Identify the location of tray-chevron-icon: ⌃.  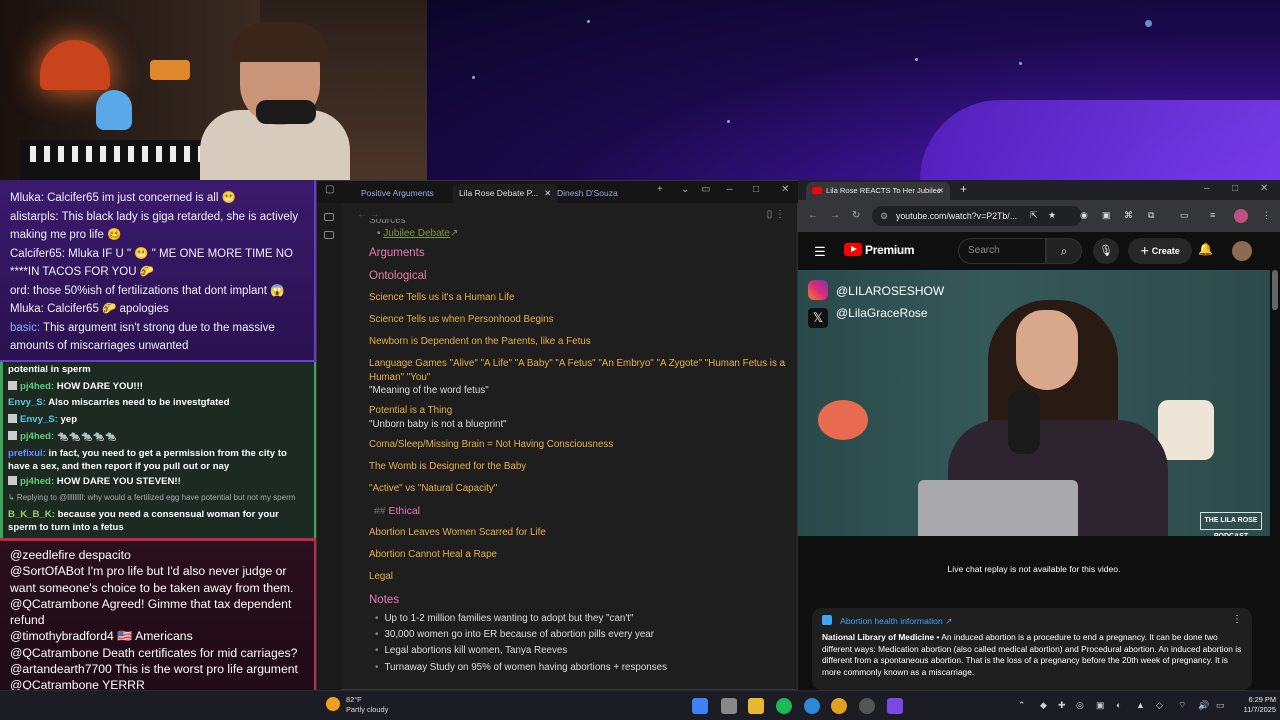
(1022, 705).